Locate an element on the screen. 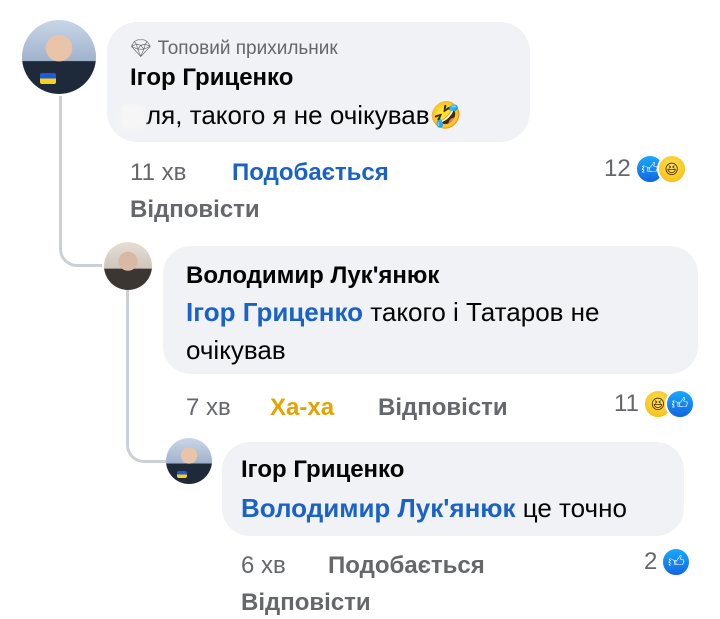 Image resolution: width=720 pixels, height=619 pixels. comment-time: 6 хв is located at coordinates (263, 566).